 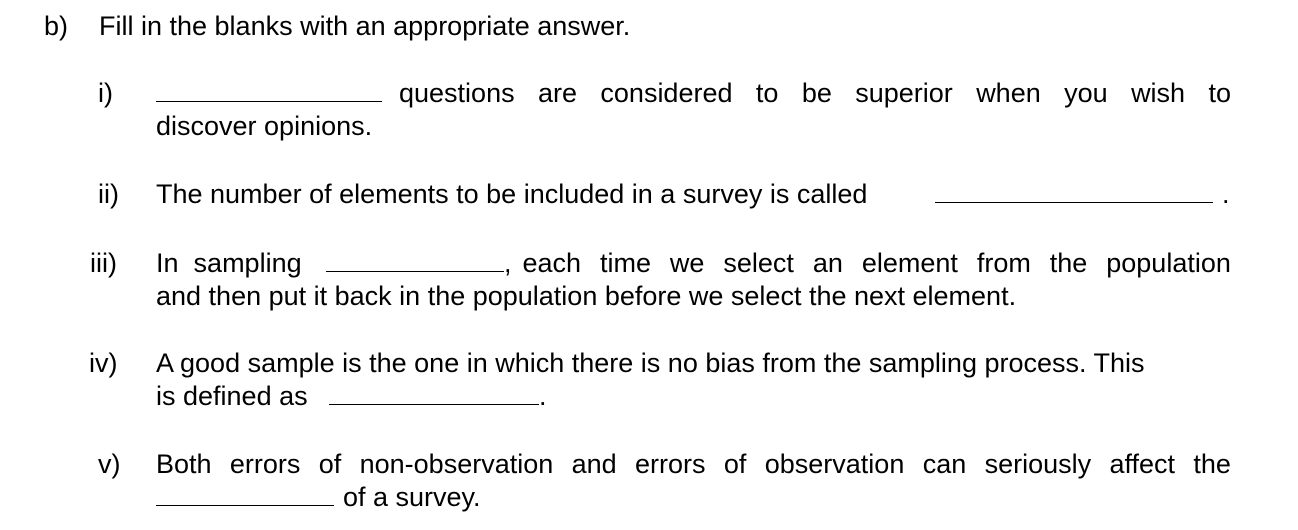 What do you see at coordinates (557, 93) in the screenshot?
I see `word: are` at bounding box center [557, 93].